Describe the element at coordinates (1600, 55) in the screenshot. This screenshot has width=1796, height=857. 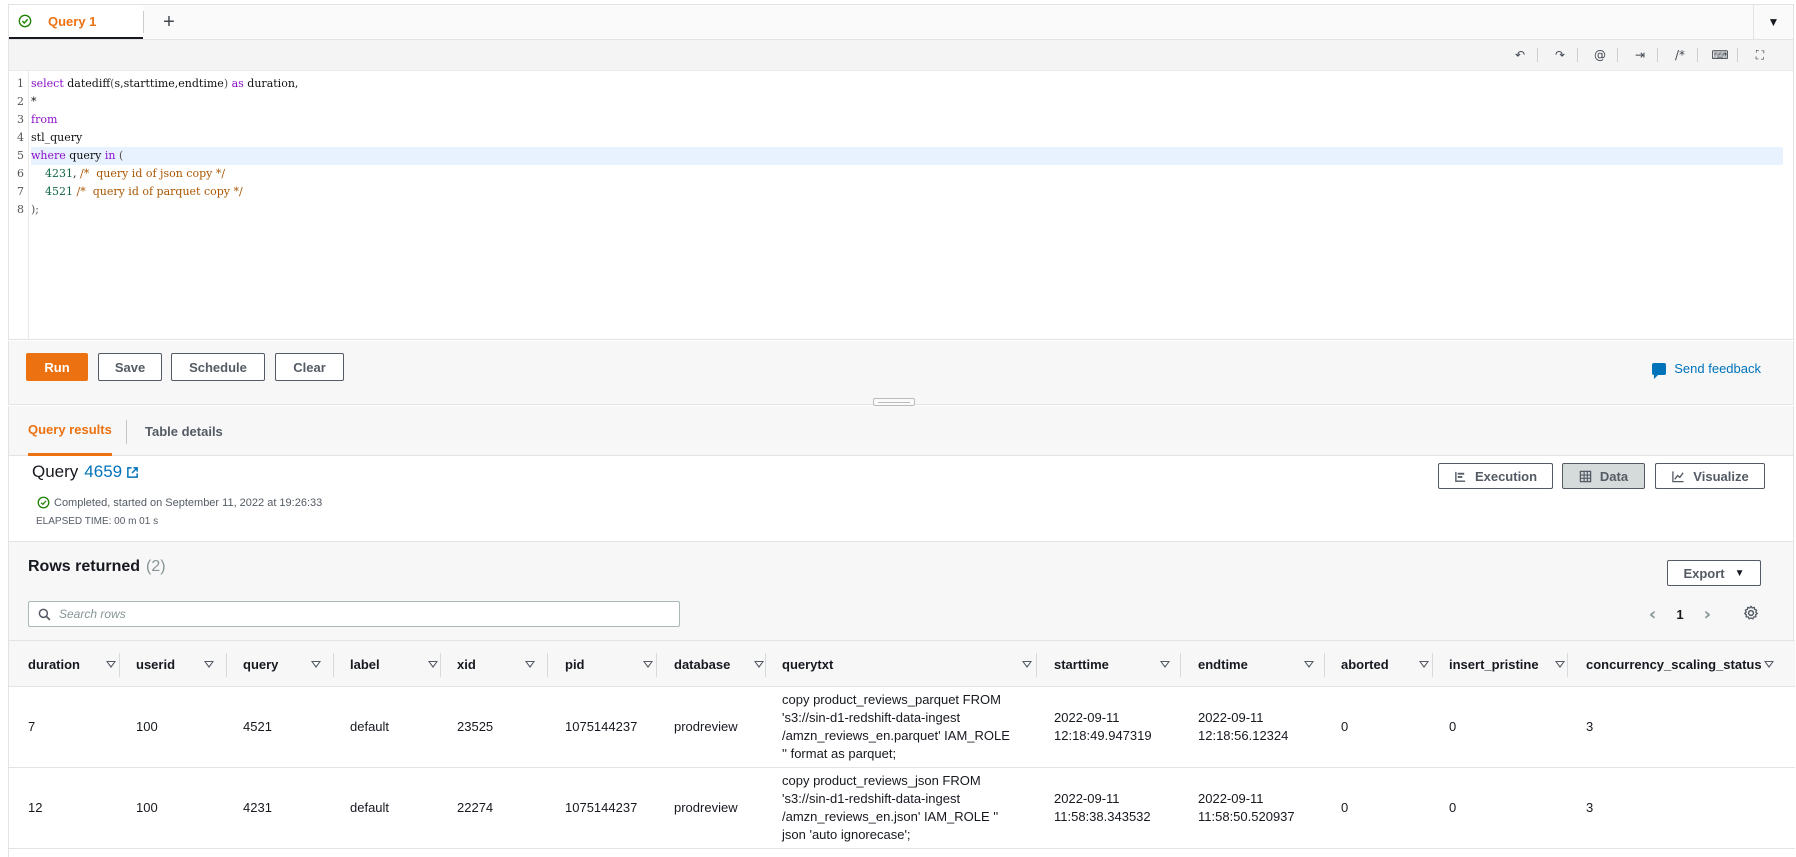
I see `at-icon: @` at that location.